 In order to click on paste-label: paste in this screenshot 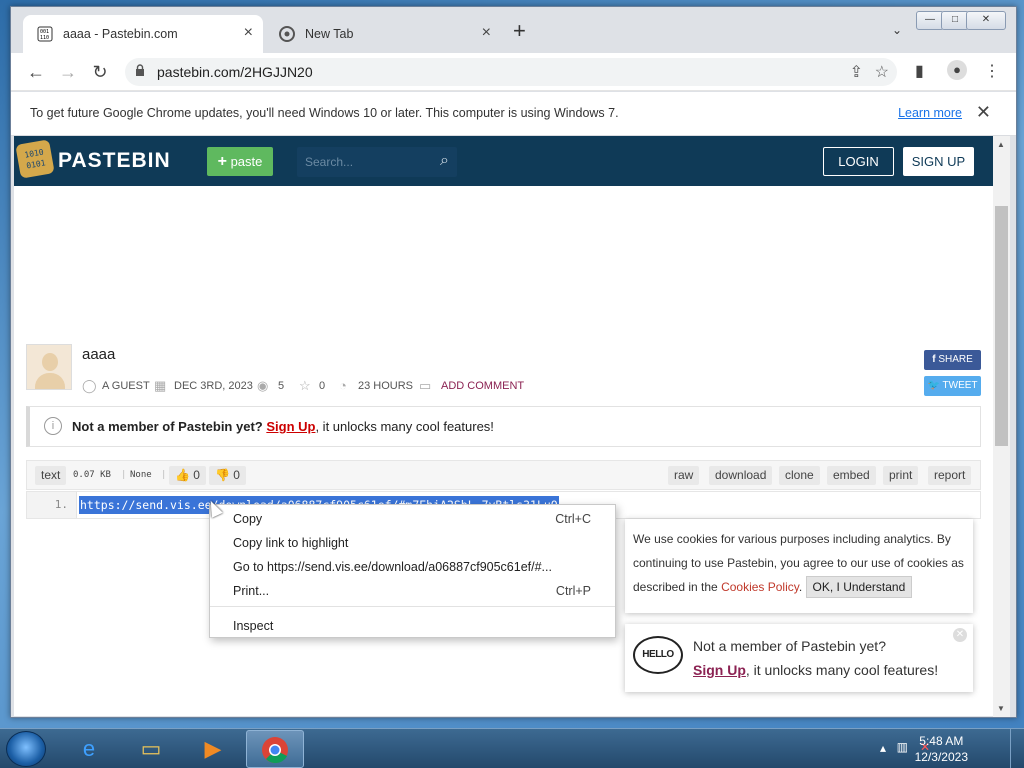, I will do `click(246, 161)`.